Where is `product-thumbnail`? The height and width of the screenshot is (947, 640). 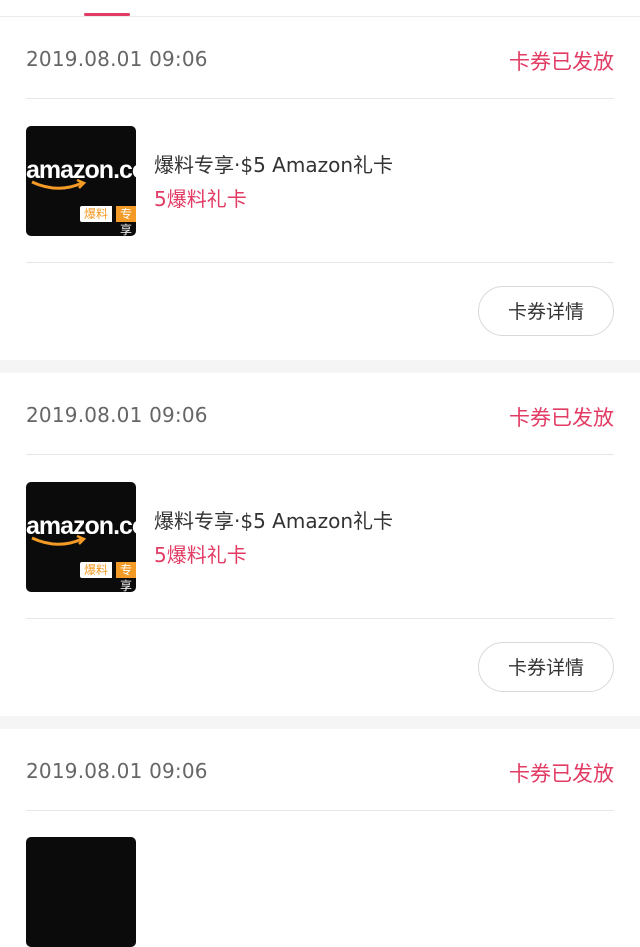
product-thumbnail is located at coordinates (81, 892).